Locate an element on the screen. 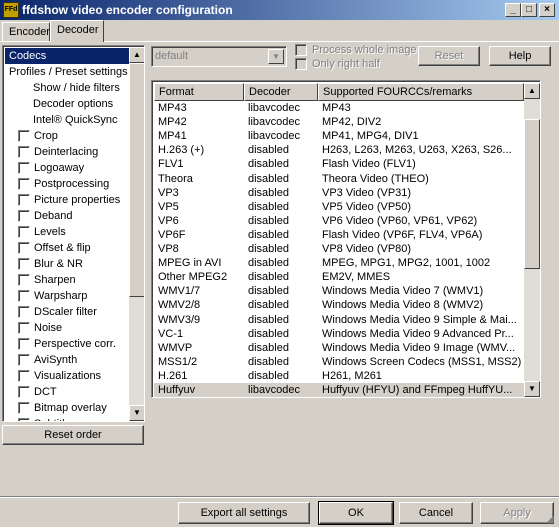 This screenshot has height=527, width=559. help-button: Help is located at coordinates (520, 56).